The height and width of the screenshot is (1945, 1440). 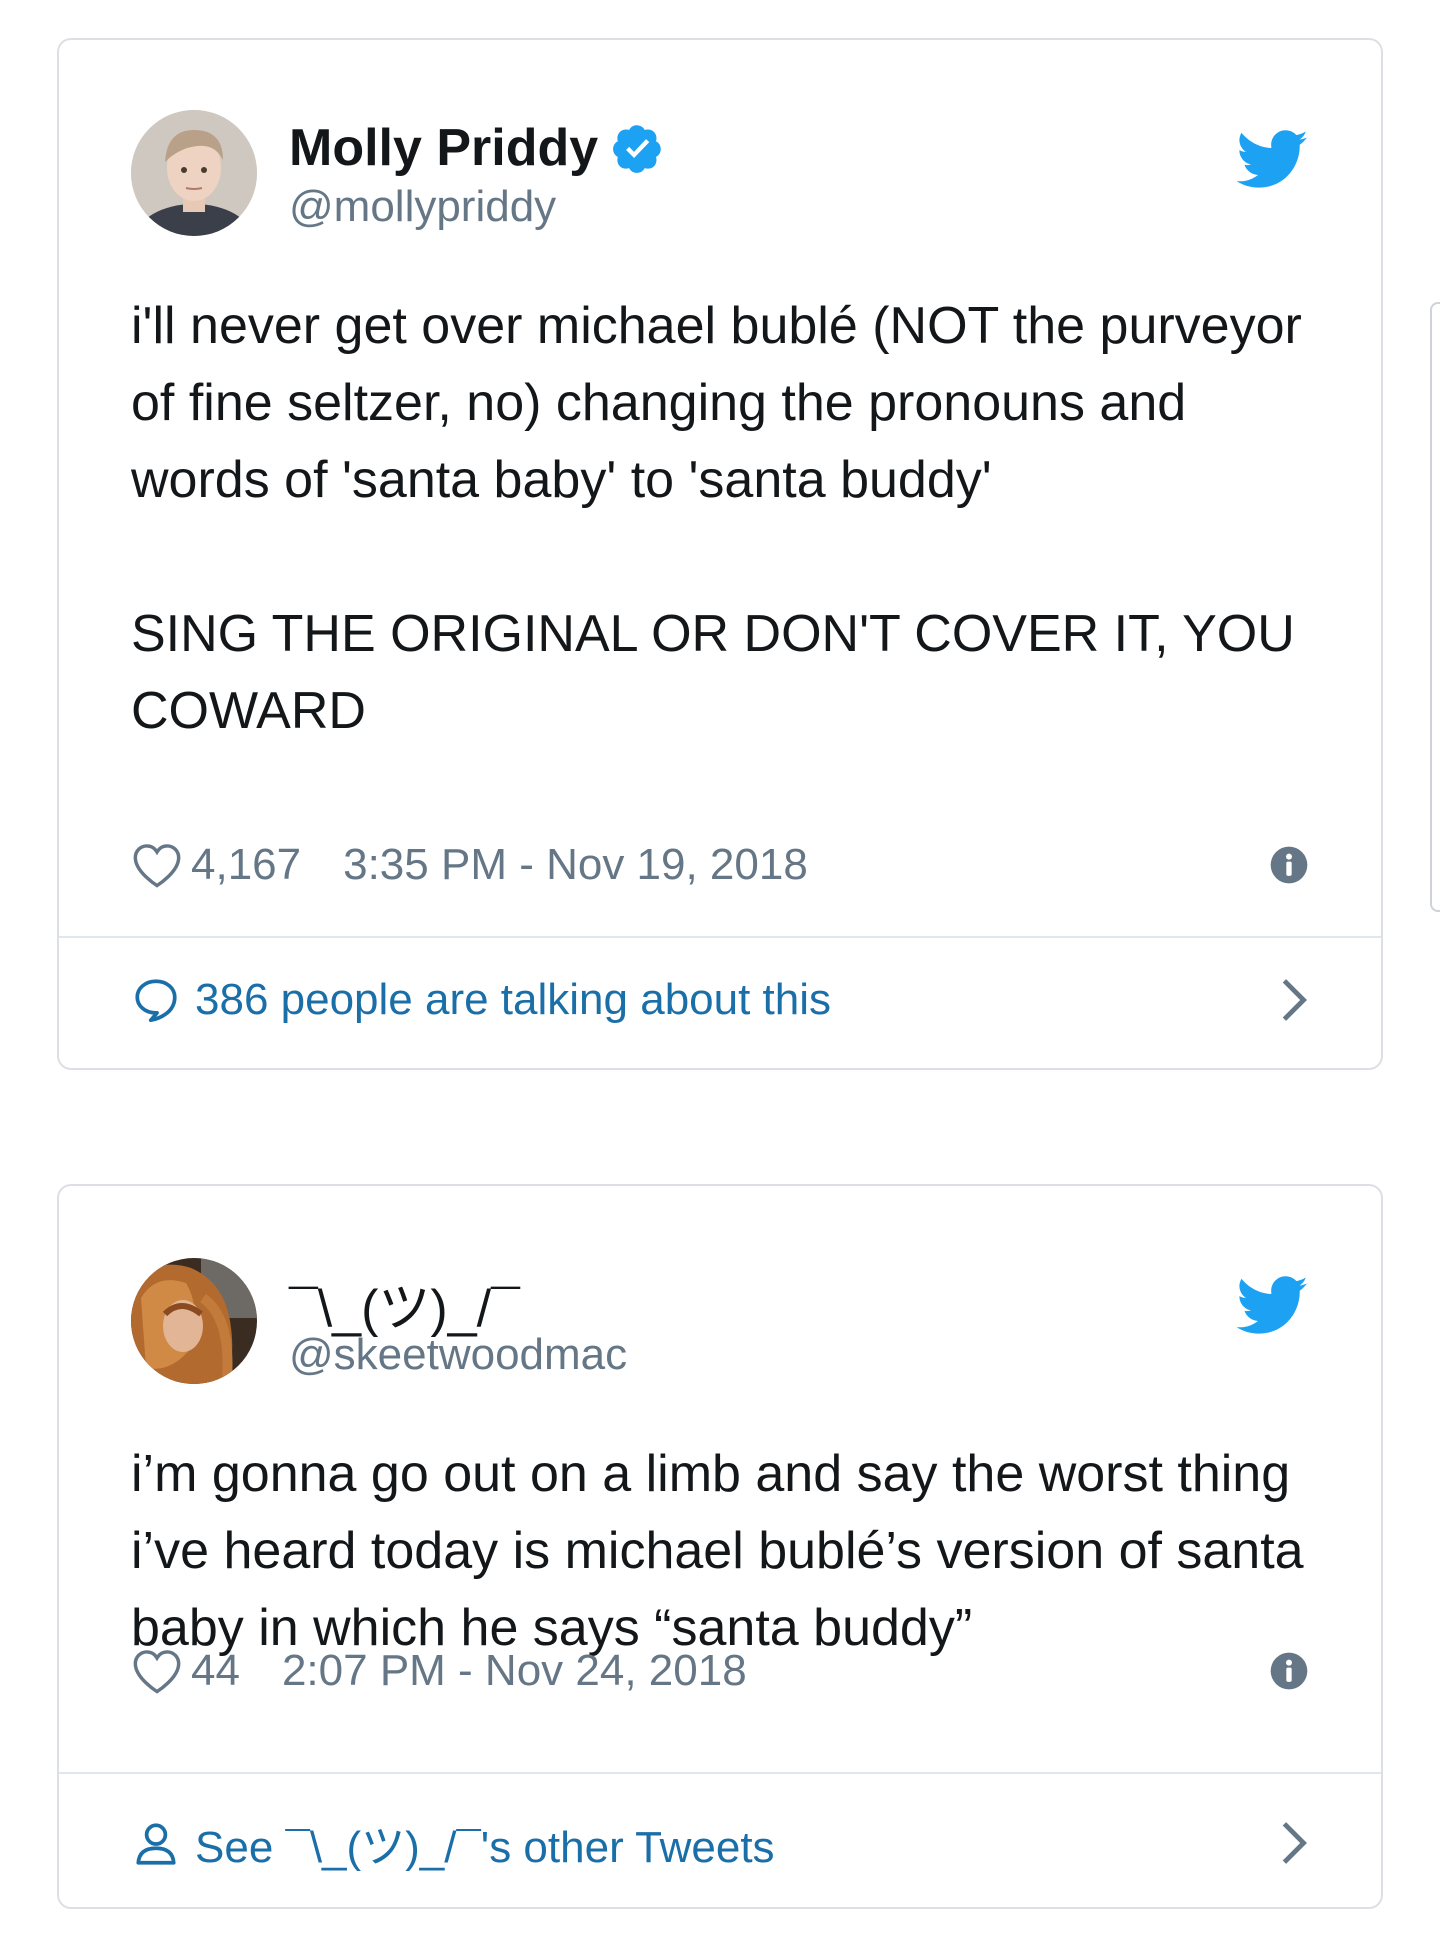 What do you see at coordinates (458, 1355) in the screenshot?
I see `handle: @skeetwoodmac` at bounding box center [458, 1355].